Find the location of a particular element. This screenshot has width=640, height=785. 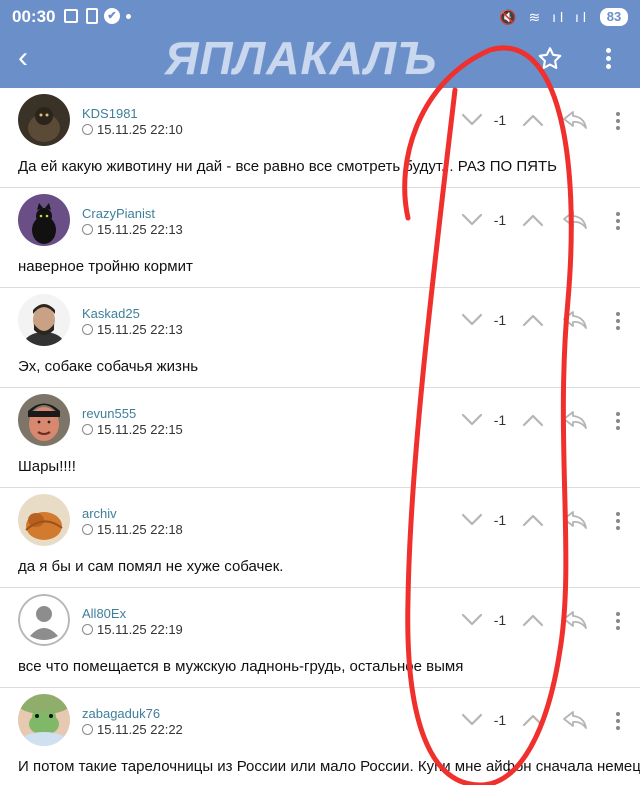

app-header: 00:30 ✔ 🔇 ≋ ıl ıl 83 ‹ ЯПЛАКАЛЪ is located at coordinates (320, 44).